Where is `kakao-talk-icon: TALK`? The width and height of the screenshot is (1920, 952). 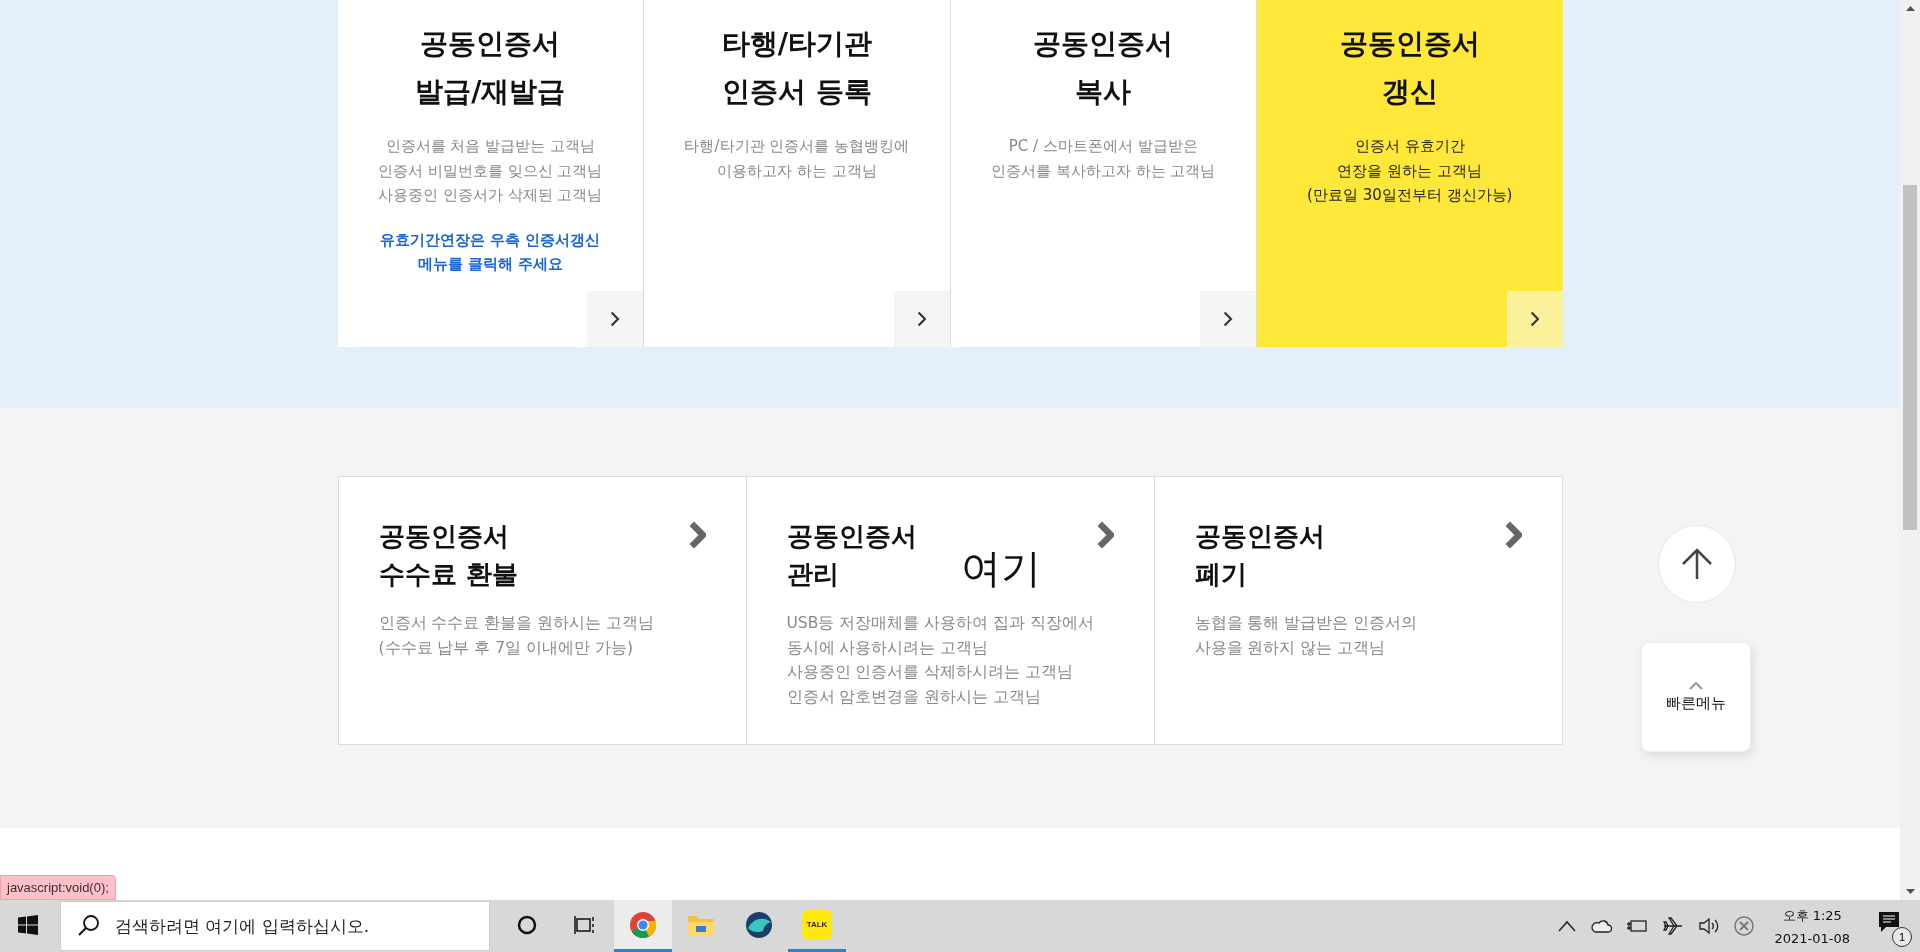
kakao-talk-icon: TALK is located at coordinates (817, 924).